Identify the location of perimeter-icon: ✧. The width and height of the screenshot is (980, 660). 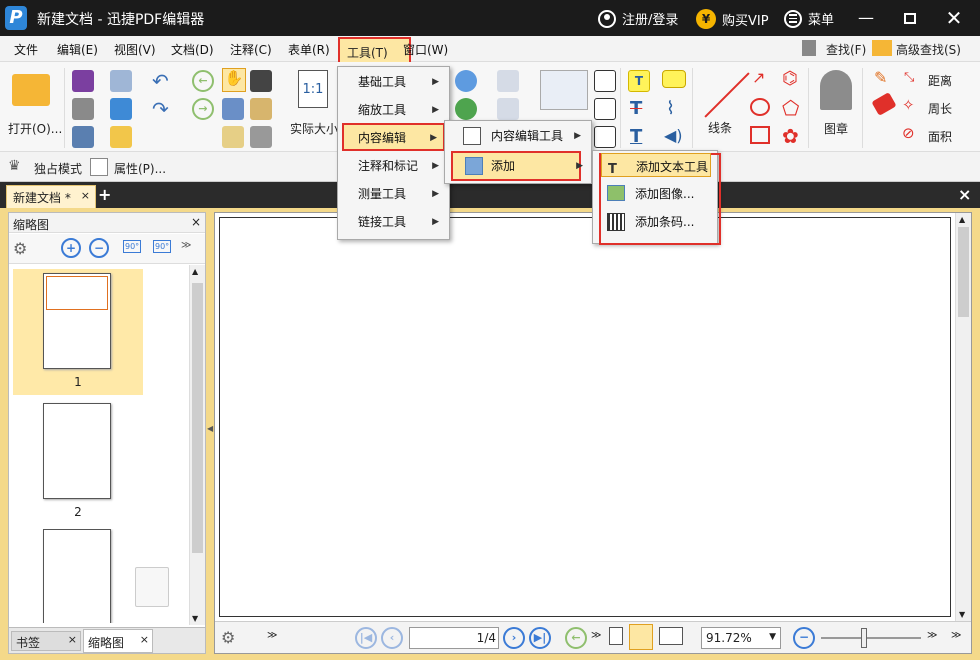
(908, 105).